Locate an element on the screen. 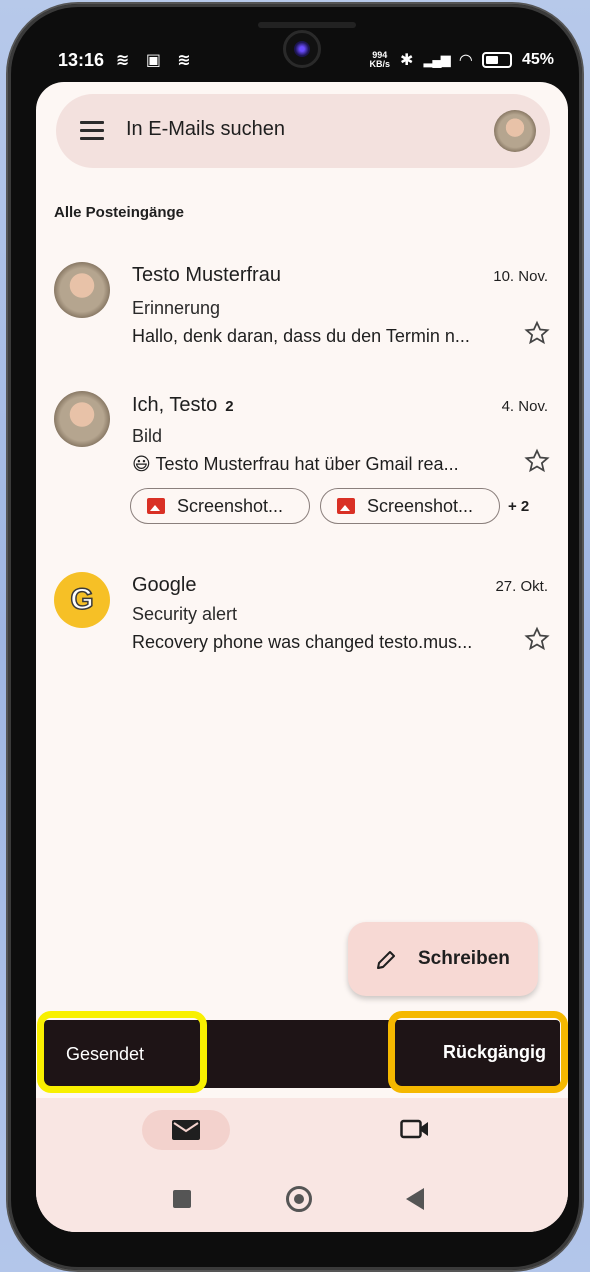 This screenshot has width=590, height=1272. bottom-navigation is located at coordinates (302, 1133).